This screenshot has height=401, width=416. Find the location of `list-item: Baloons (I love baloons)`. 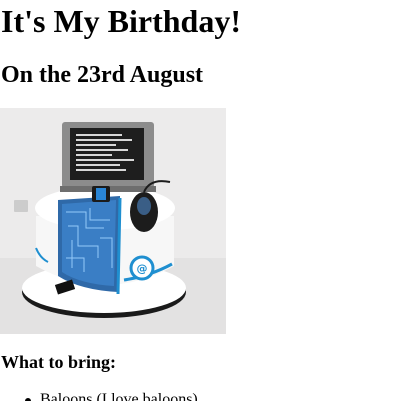

list-item: Baloons (I love baloons) is located at coordinates (111, 395).